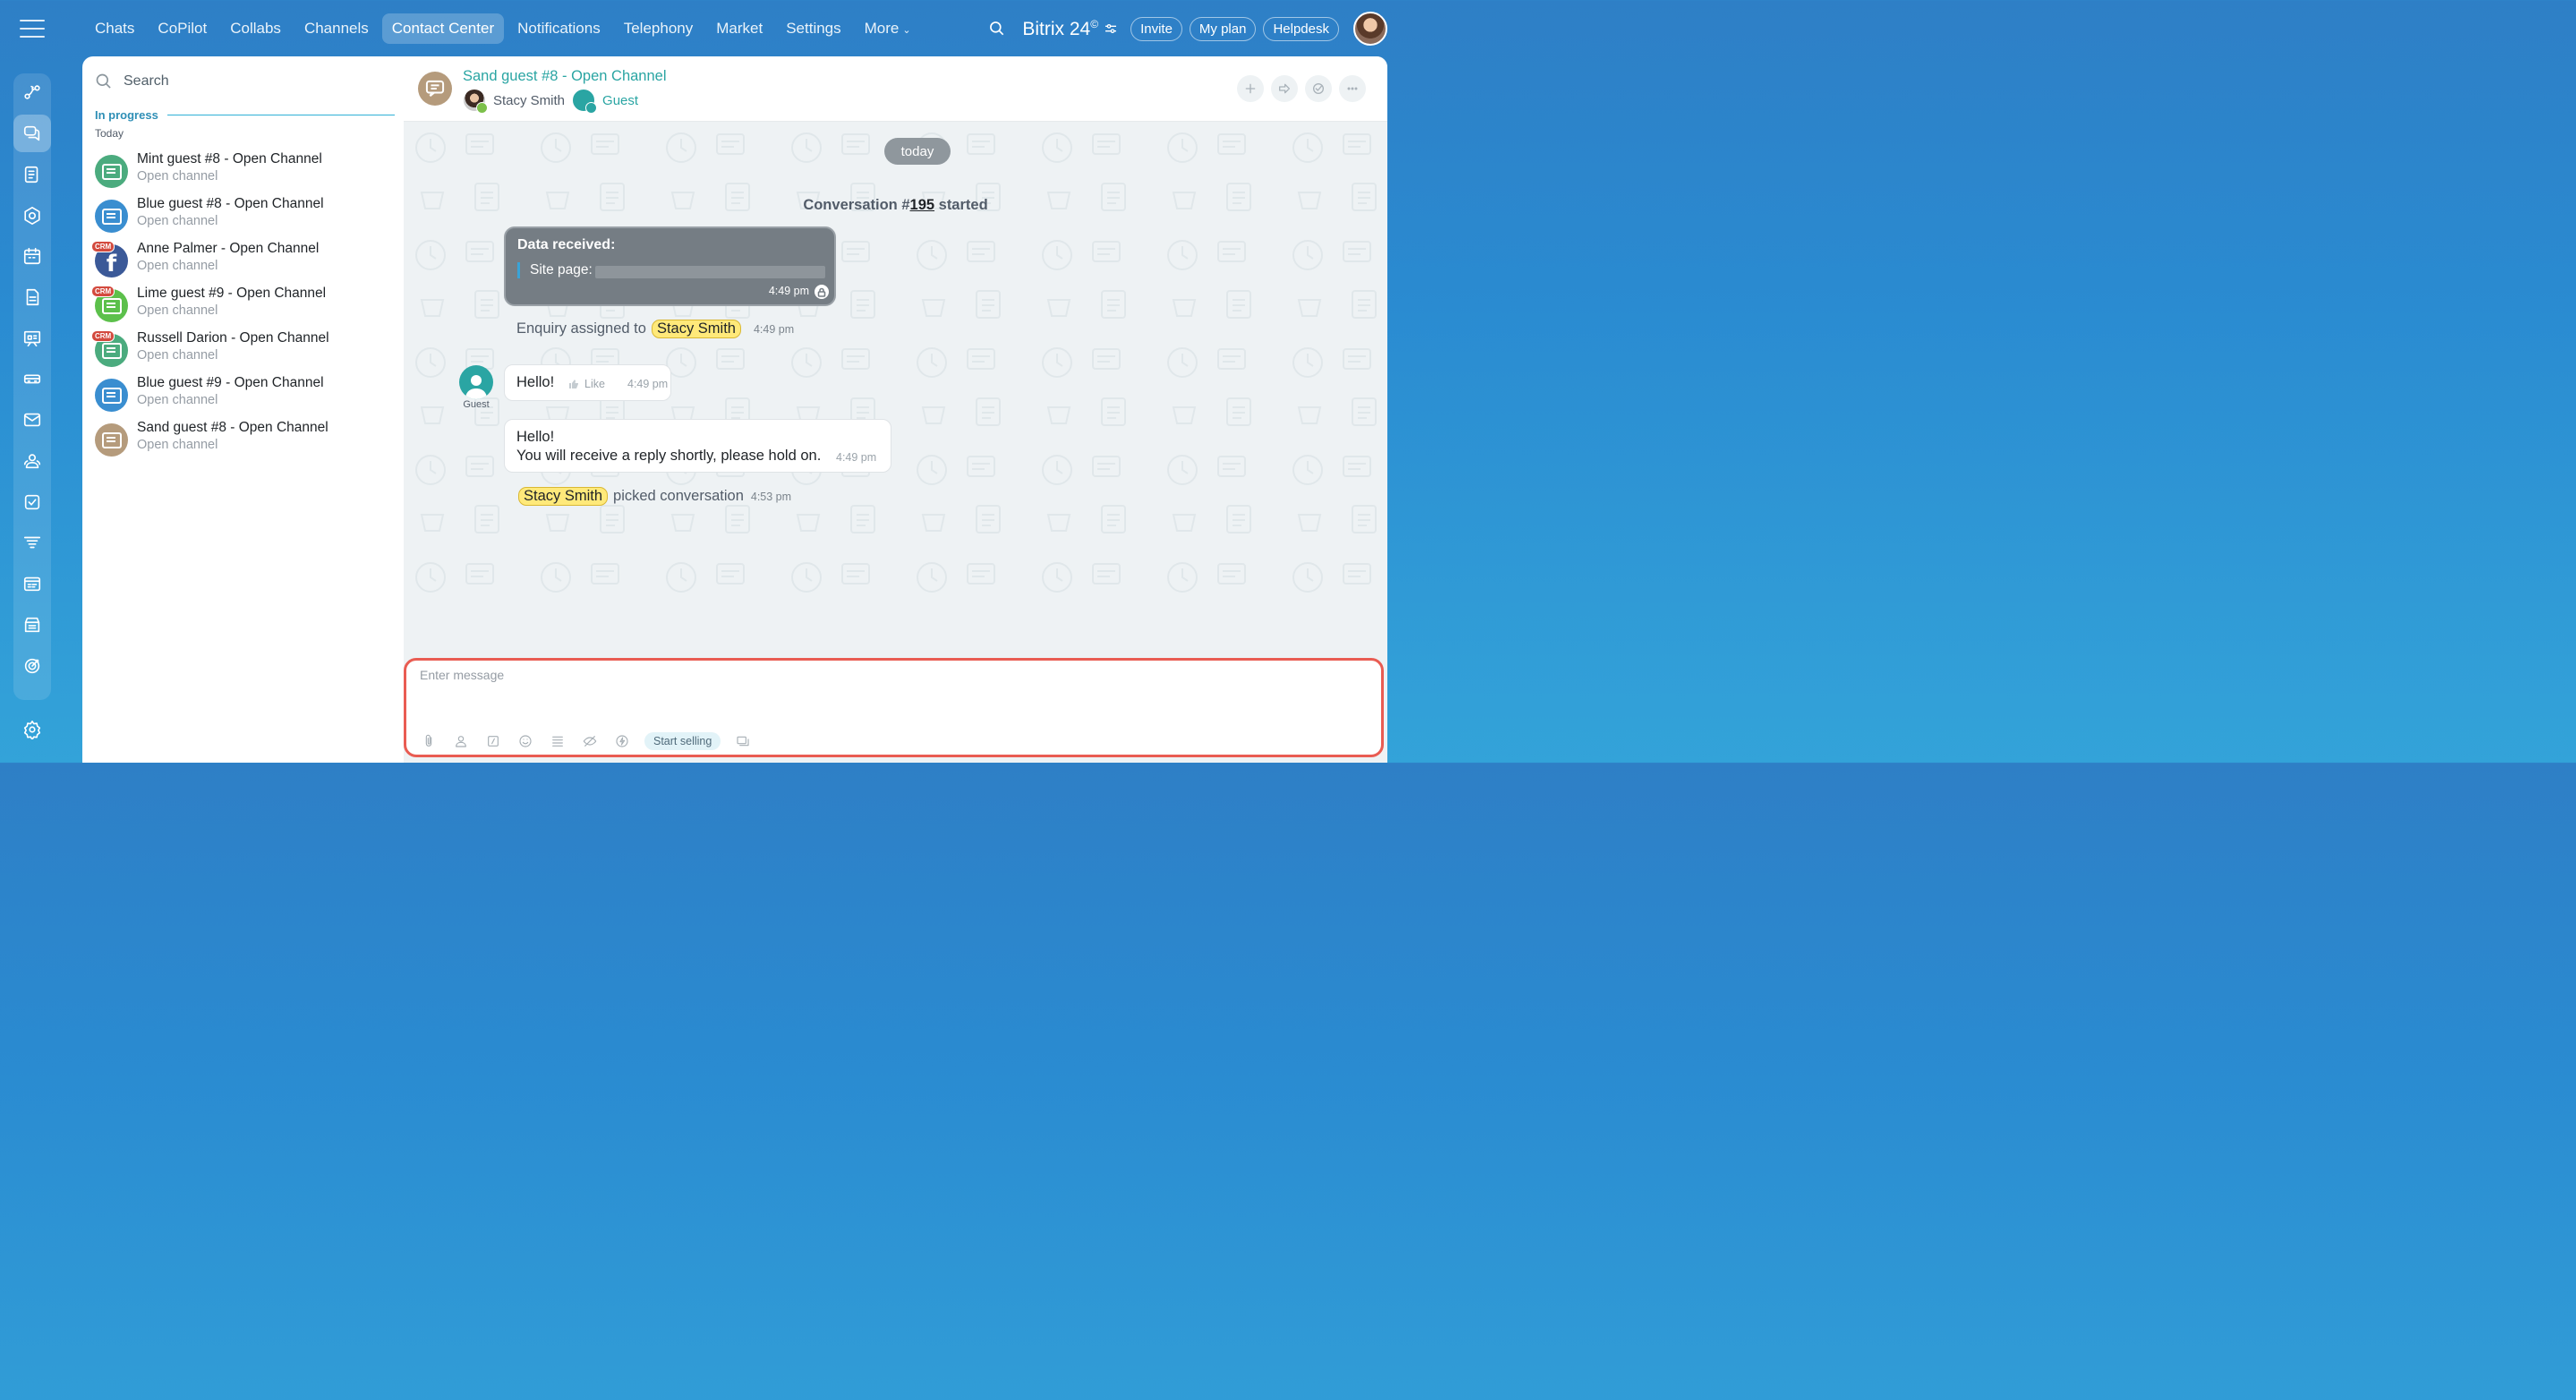 Image resolution: width=2576 pixels, height=1400 pixels. I want to click on header-actions, so click(1298, 88).